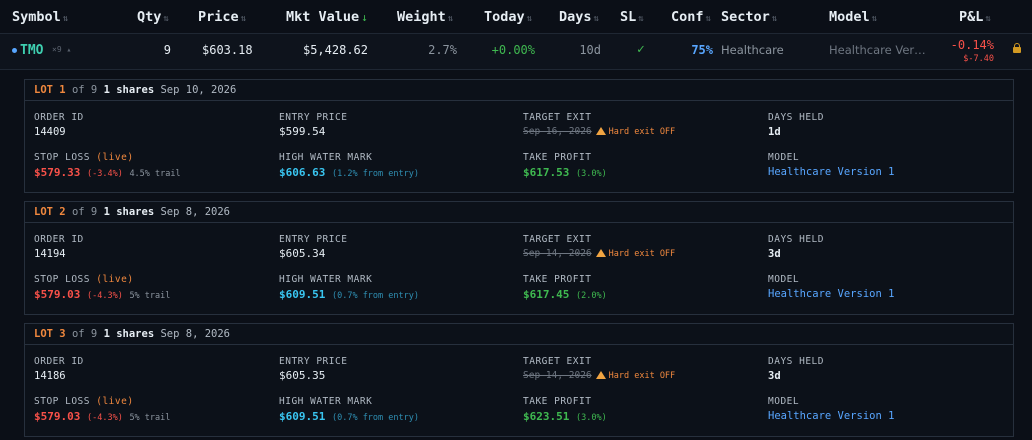 Image resolution: width=1032 pixels, height=440 pixels. What do you see at coordinates (50, 376) in the screenshot?
I see `order-id-value: 14186` at bounding box center [50, 376].